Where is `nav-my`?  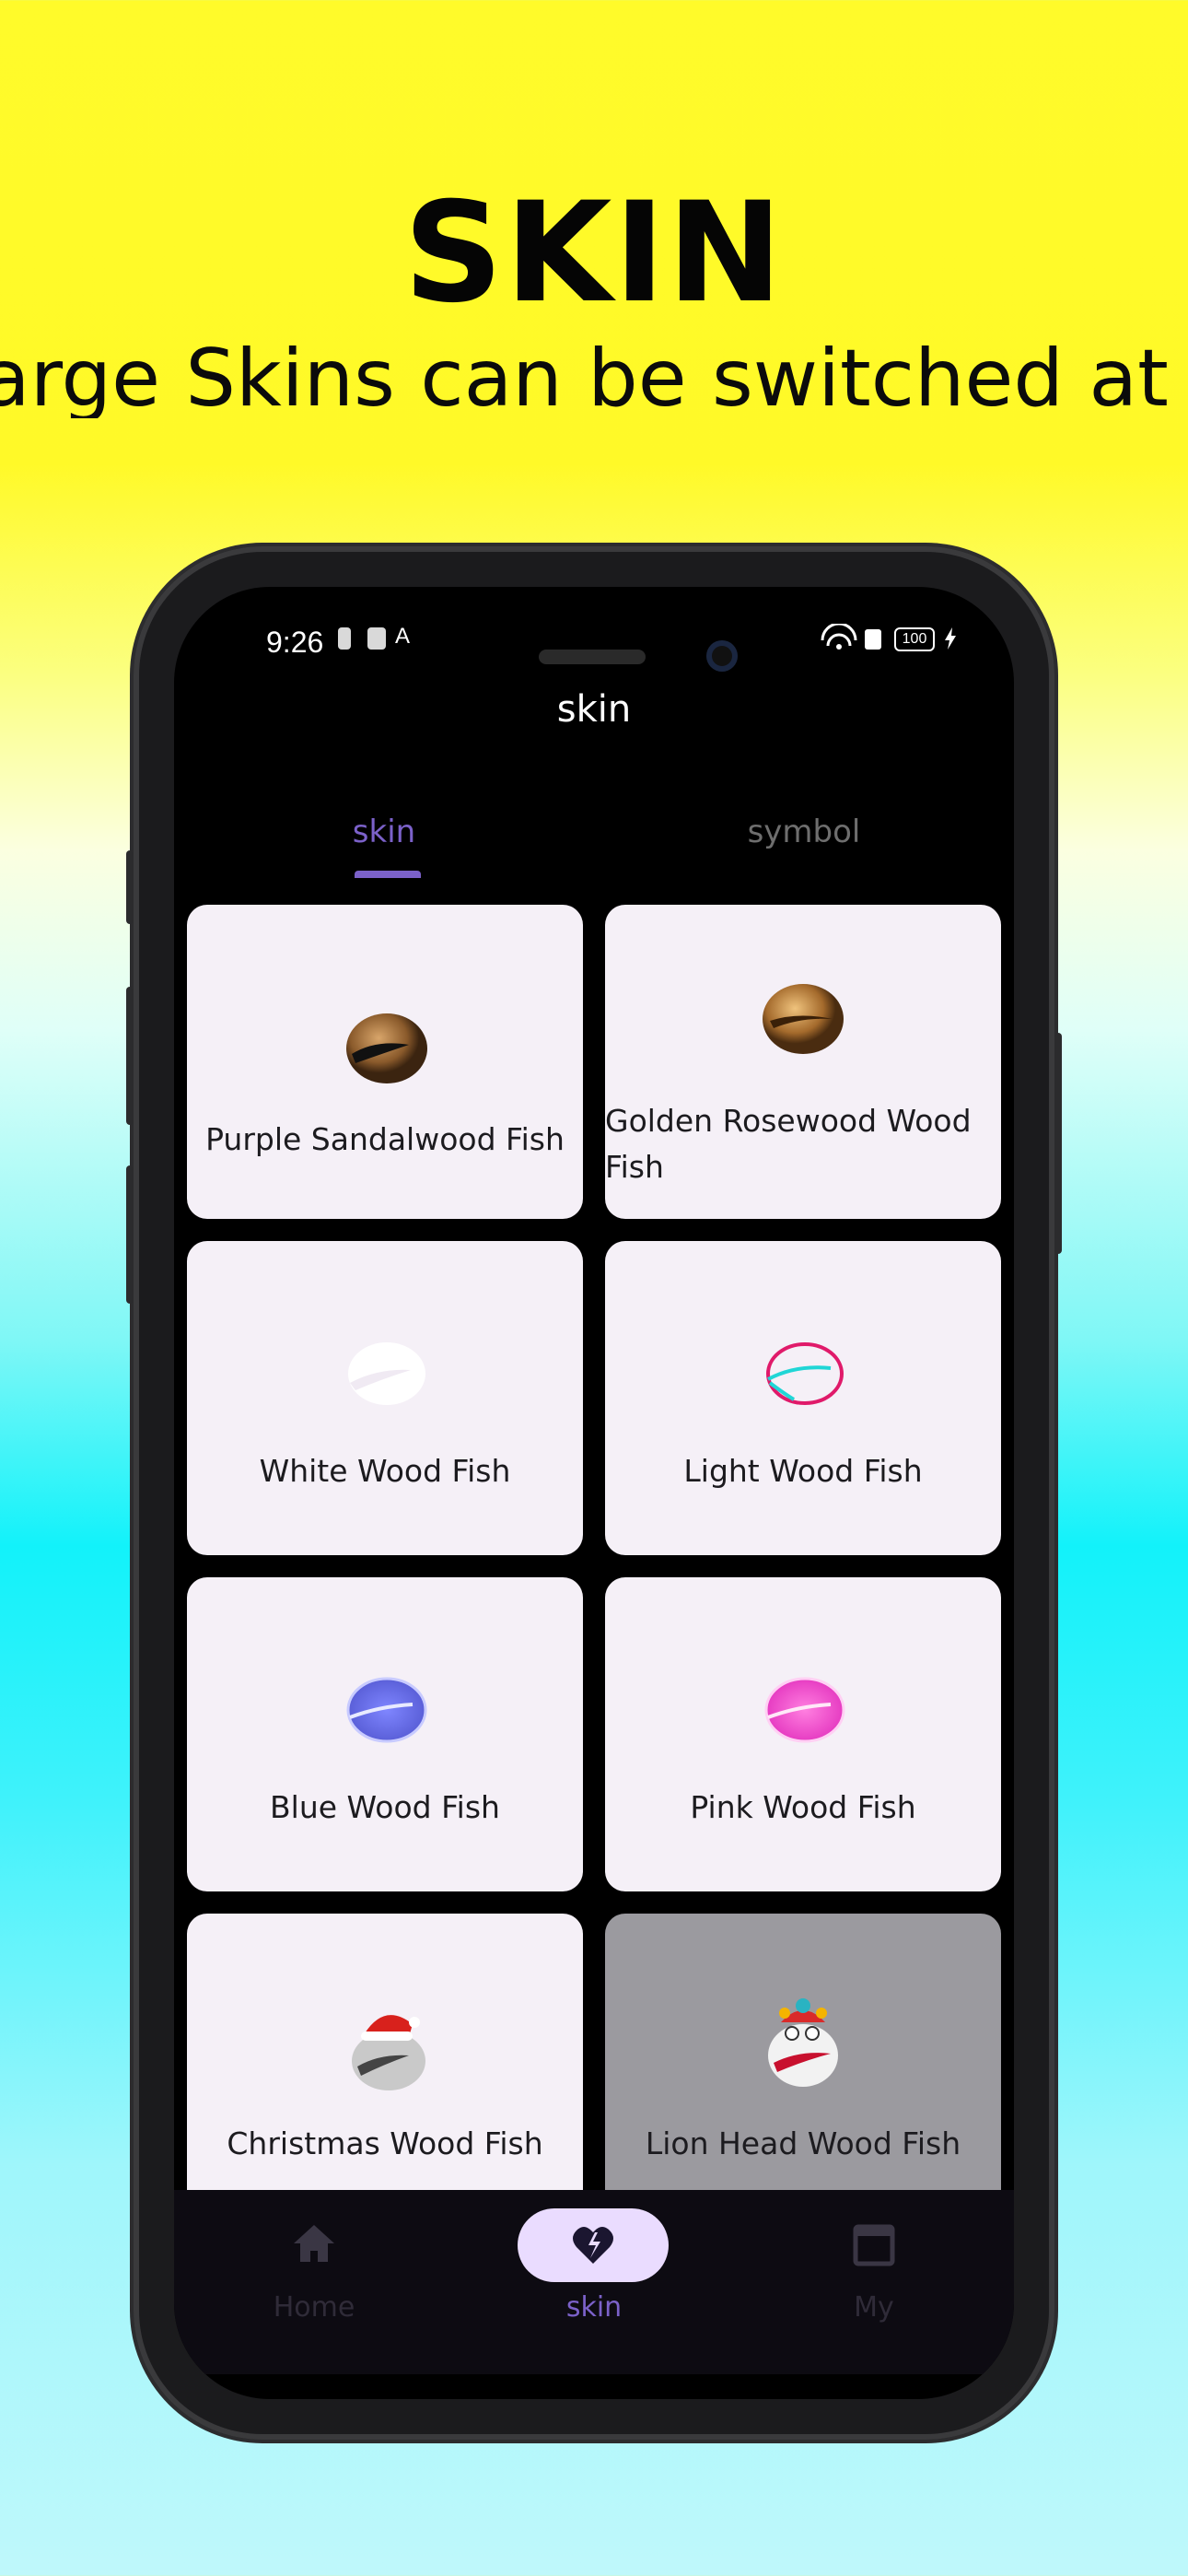 nav-my is located at coordinates (874, 2282).